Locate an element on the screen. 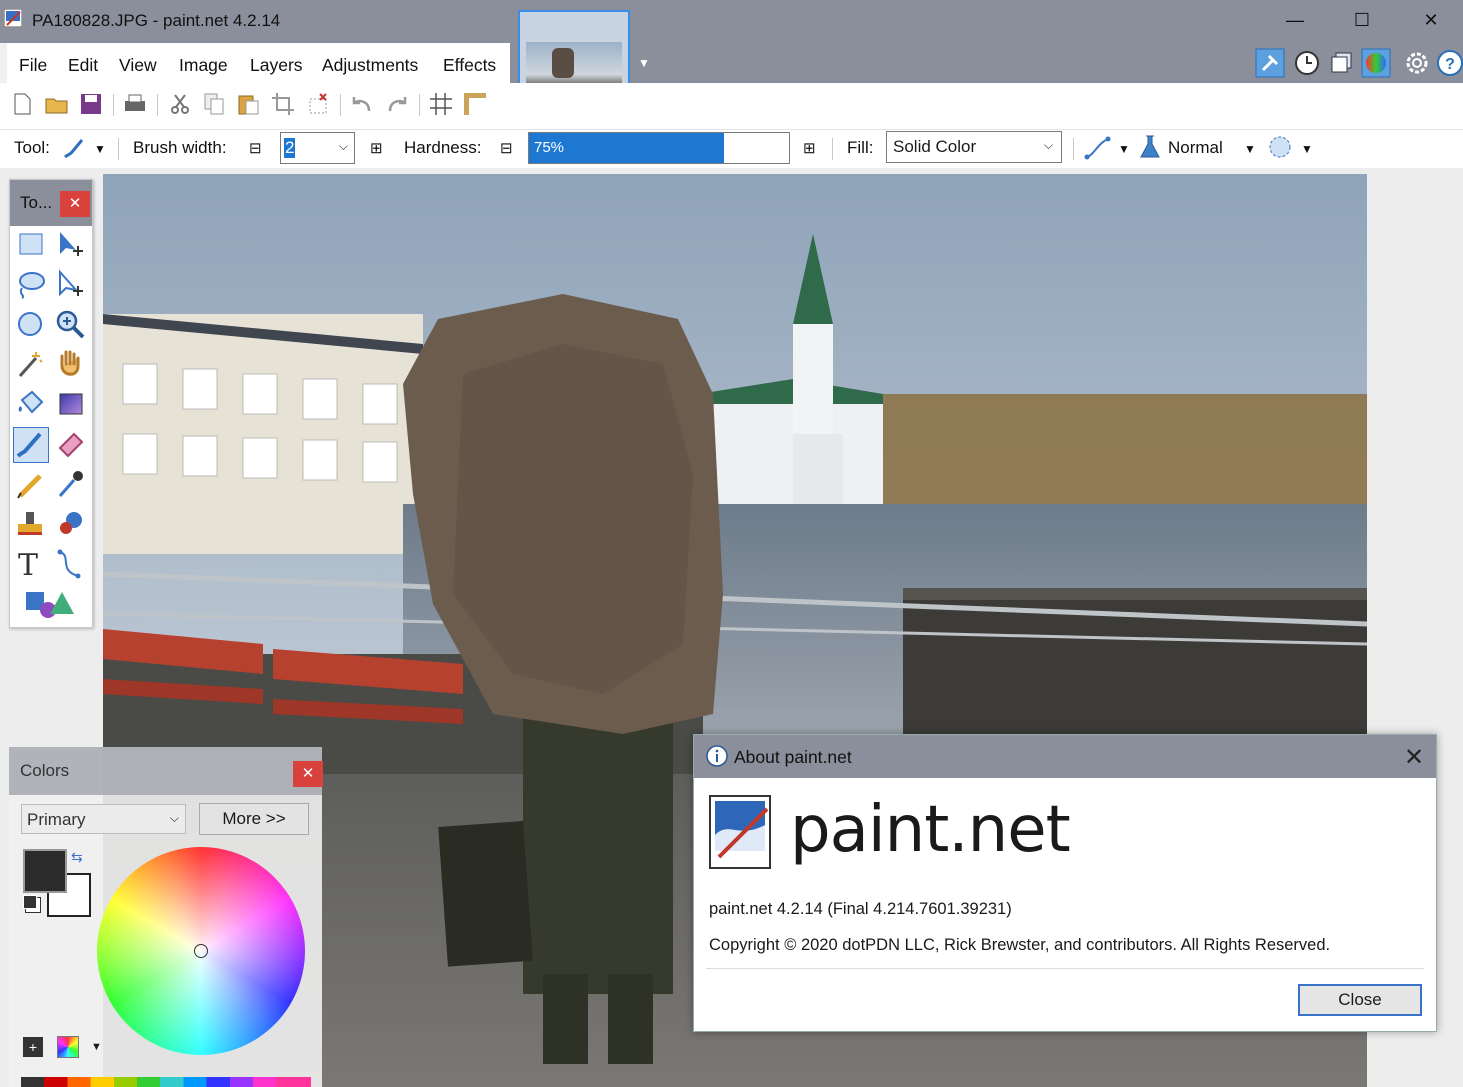 Image resolution: width=1463 pixels, height=1087 pixels. selection-clipping-dropdown-icon: ▼ is located at coordinates (1307, 149).